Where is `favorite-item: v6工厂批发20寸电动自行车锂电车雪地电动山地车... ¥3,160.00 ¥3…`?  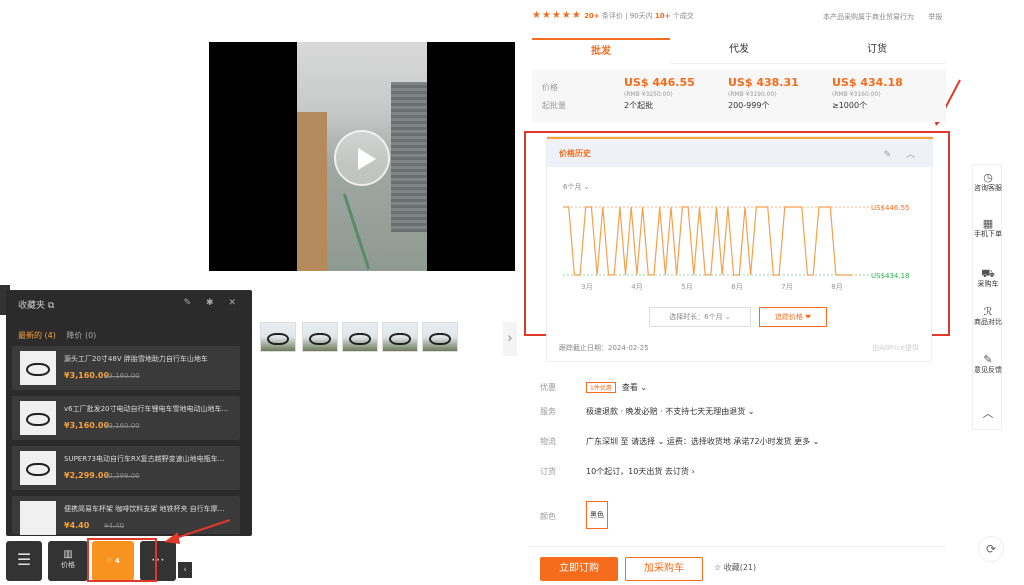
favorite-item: v6工厂批发20寸电动自行车锂电车雪地电动山地车... ¥3,160.00 ¥3… is located at coordinates (126, 418).